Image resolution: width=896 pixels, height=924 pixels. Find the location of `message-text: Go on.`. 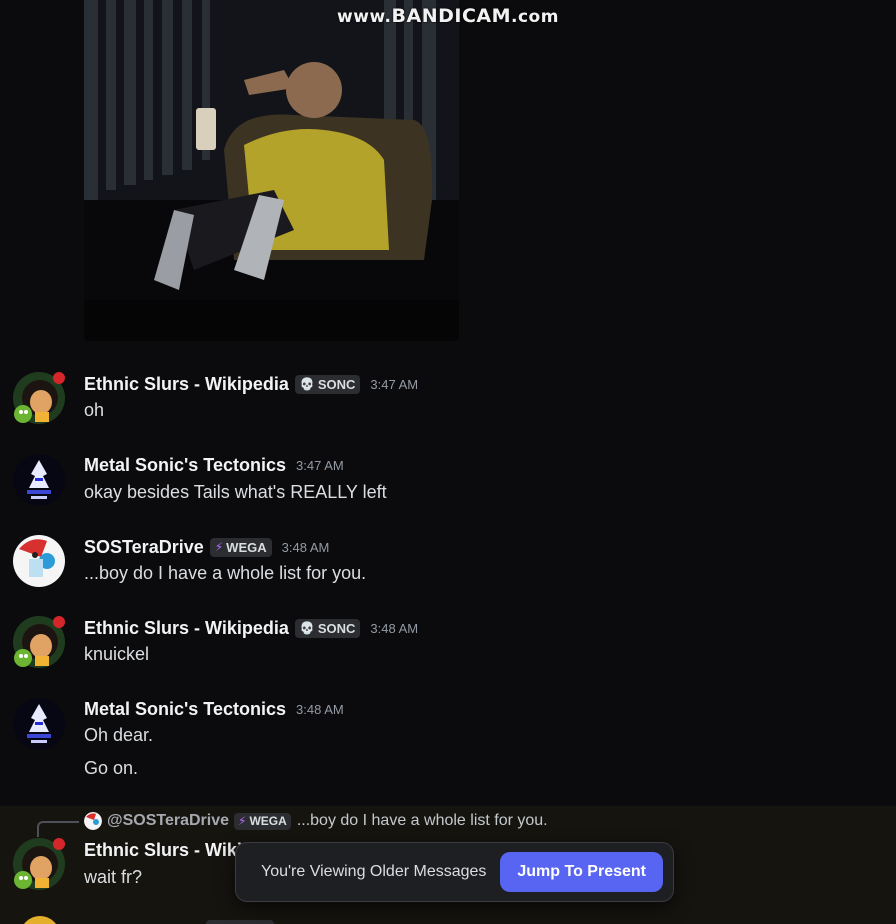

message-text: Go on. is located at coordinates (111, 768).